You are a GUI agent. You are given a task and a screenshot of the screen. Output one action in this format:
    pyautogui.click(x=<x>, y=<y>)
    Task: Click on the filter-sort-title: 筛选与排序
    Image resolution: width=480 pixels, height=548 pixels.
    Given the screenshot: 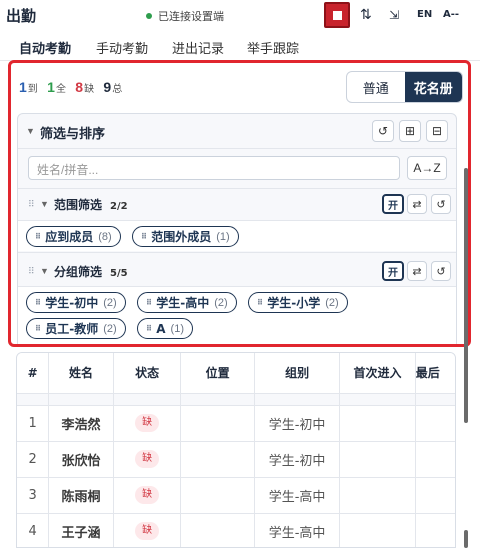 What is the action you would take?
    pyautogui.click(x=73, y=134)
    